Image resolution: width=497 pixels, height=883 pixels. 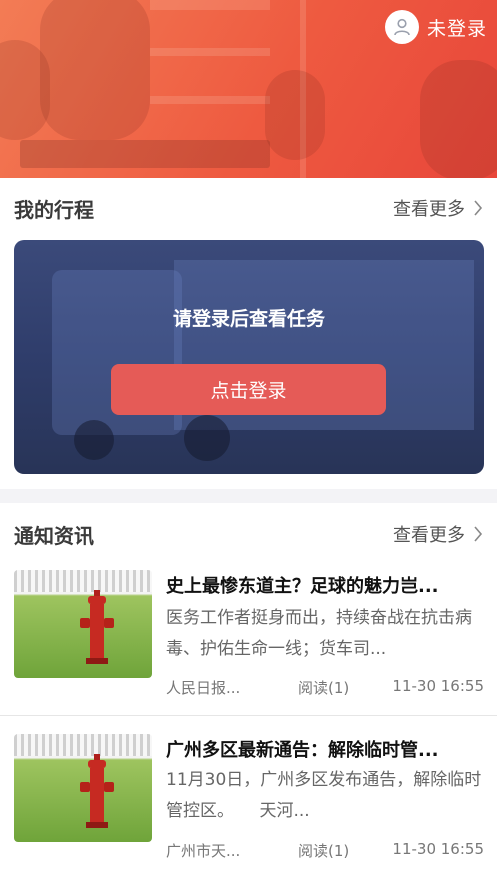 What do you see at coordinates (54, 535) in the screenshot?
I see `news-section-title: 通知资讯` at bounding box center [54, 535].